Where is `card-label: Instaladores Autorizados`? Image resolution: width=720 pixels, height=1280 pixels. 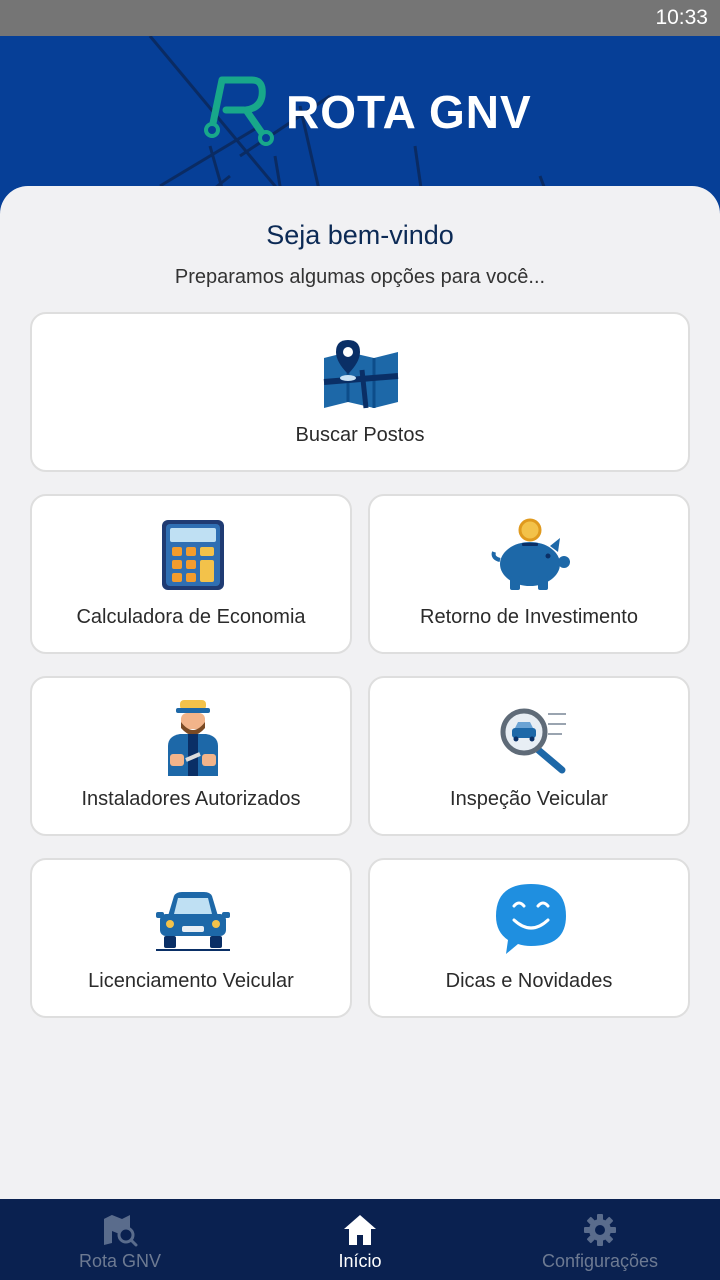 card-label: Instaladores Autorizados is located at coordinates (191, 799).